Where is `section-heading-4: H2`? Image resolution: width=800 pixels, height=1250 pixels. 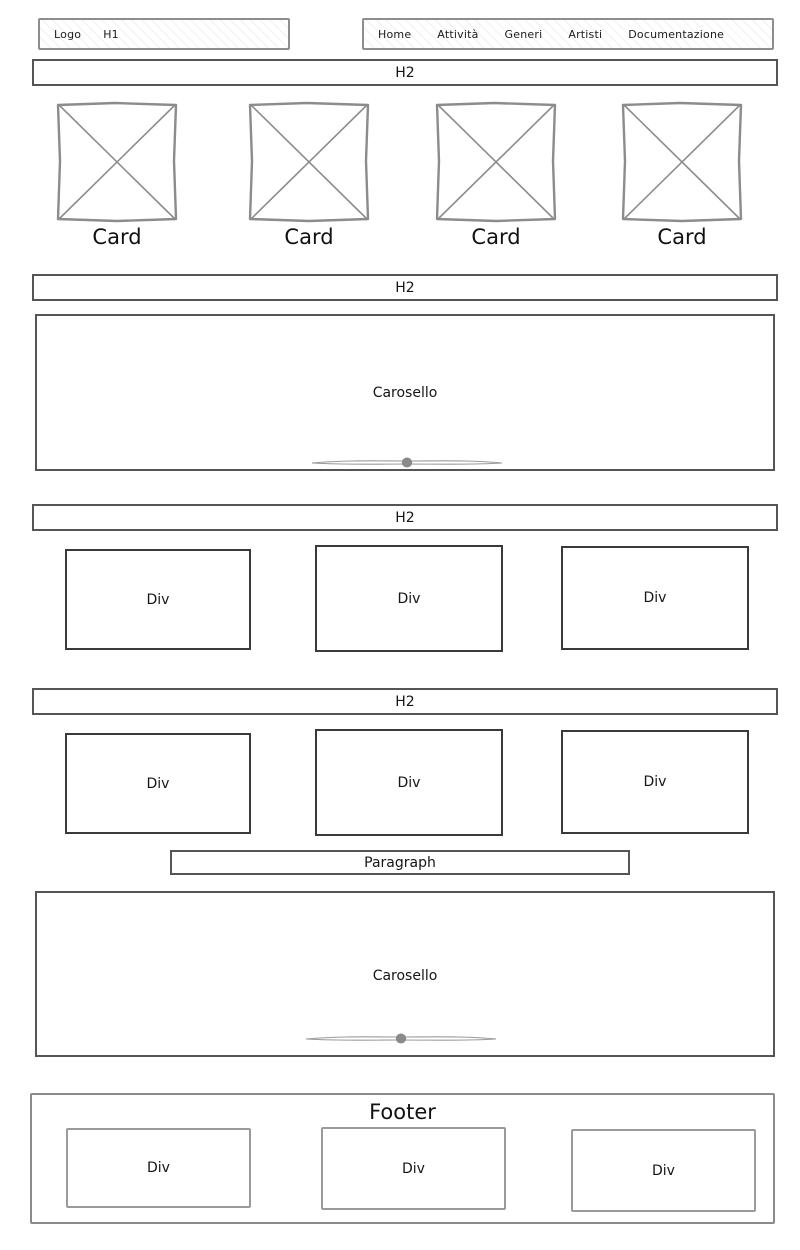 section-heading-4: H2 is located at coordinates (405, 701).